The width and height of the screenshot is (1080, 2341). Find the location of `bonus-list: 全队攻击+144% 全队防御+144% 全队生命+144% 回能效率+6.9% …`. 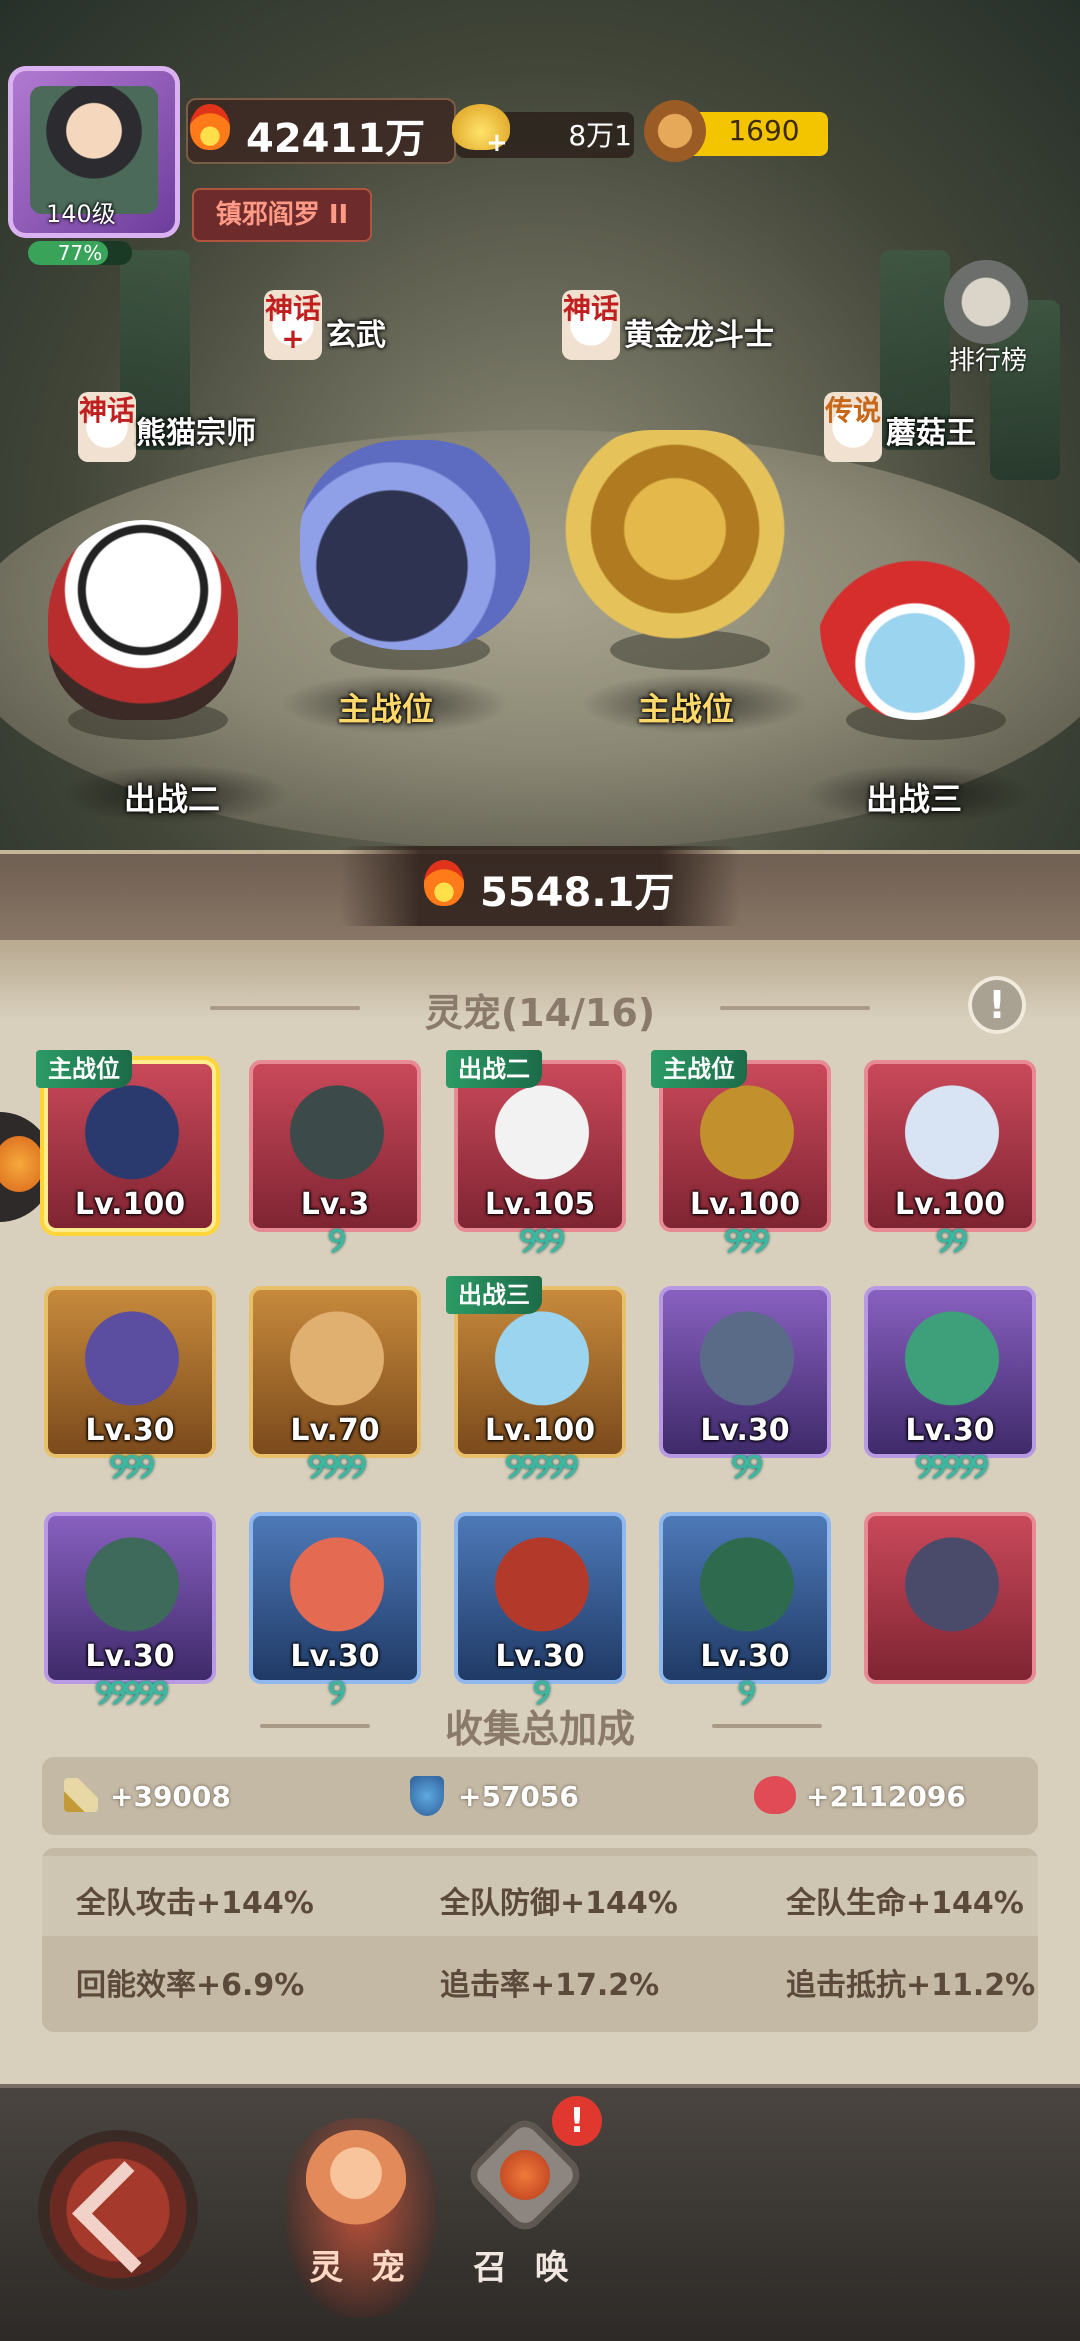

bonus-list: 全队攻击+144% 全队防御+144% 全队生命+144% 回能效率+6.9% … is located at coordinates (540, 1940).